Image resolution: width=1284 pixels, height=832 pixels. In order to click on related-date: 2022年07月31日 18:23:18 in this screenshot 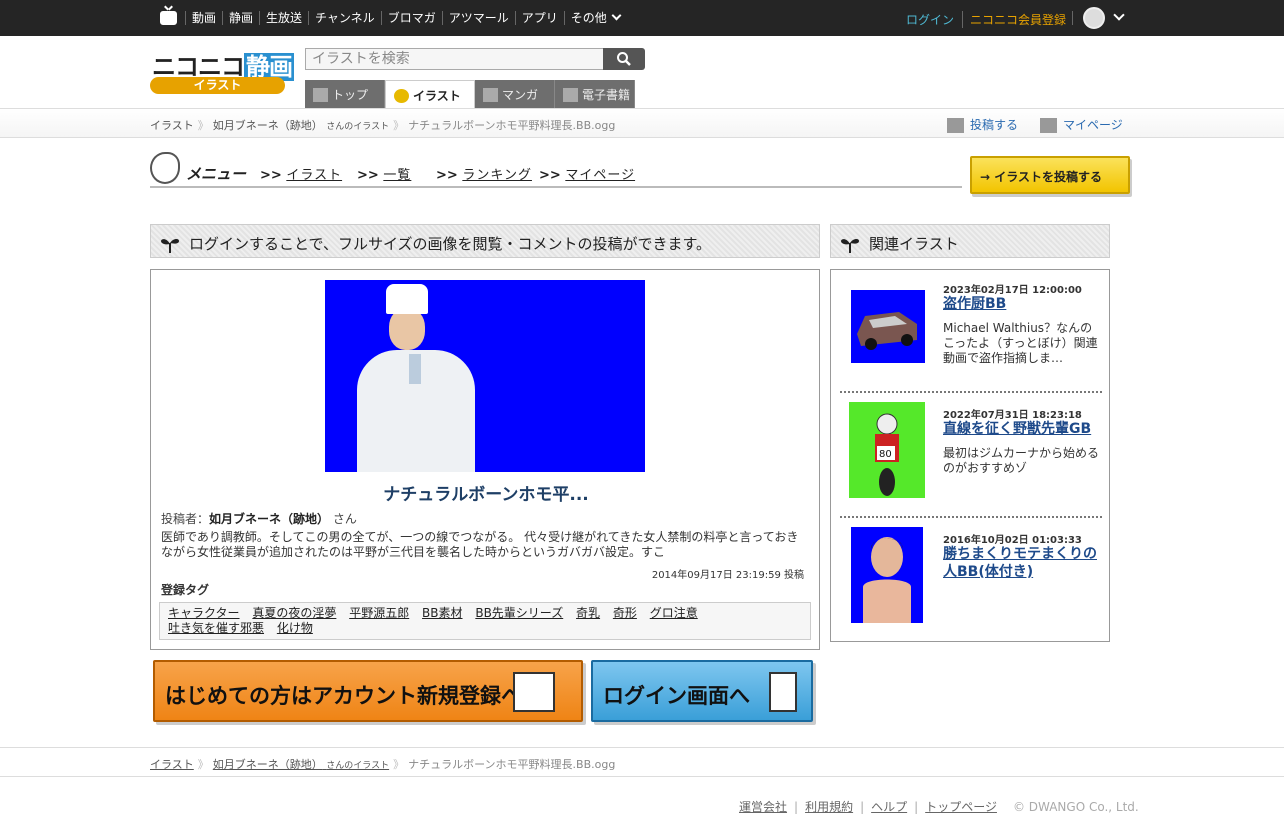, I will do `click(1012, 415)`.